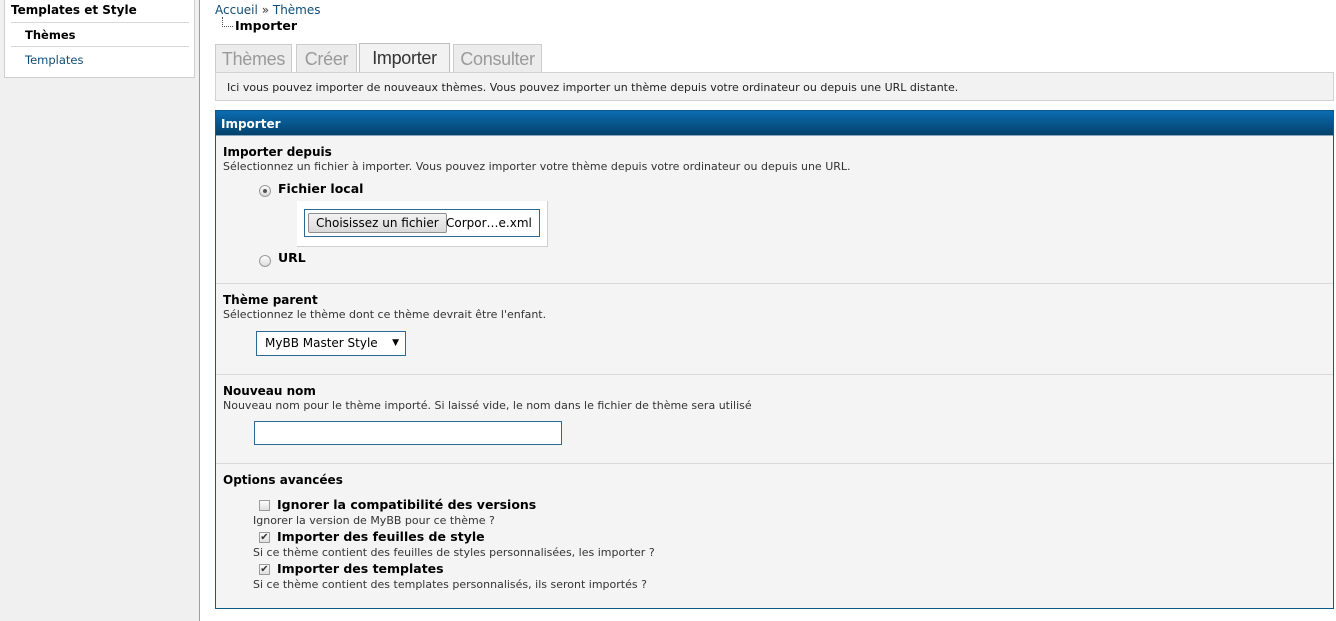  Describe the element at coordinates (774, 123) in the screenshot. I see `form-header: Importer` at that location.